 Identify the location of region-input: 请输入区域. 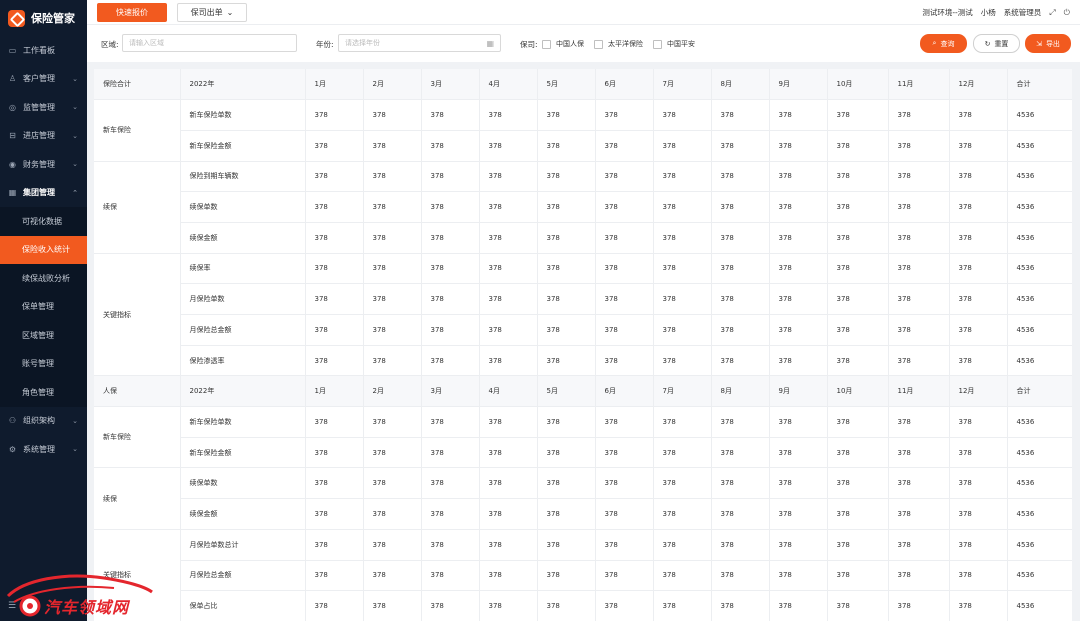
(209, 43).